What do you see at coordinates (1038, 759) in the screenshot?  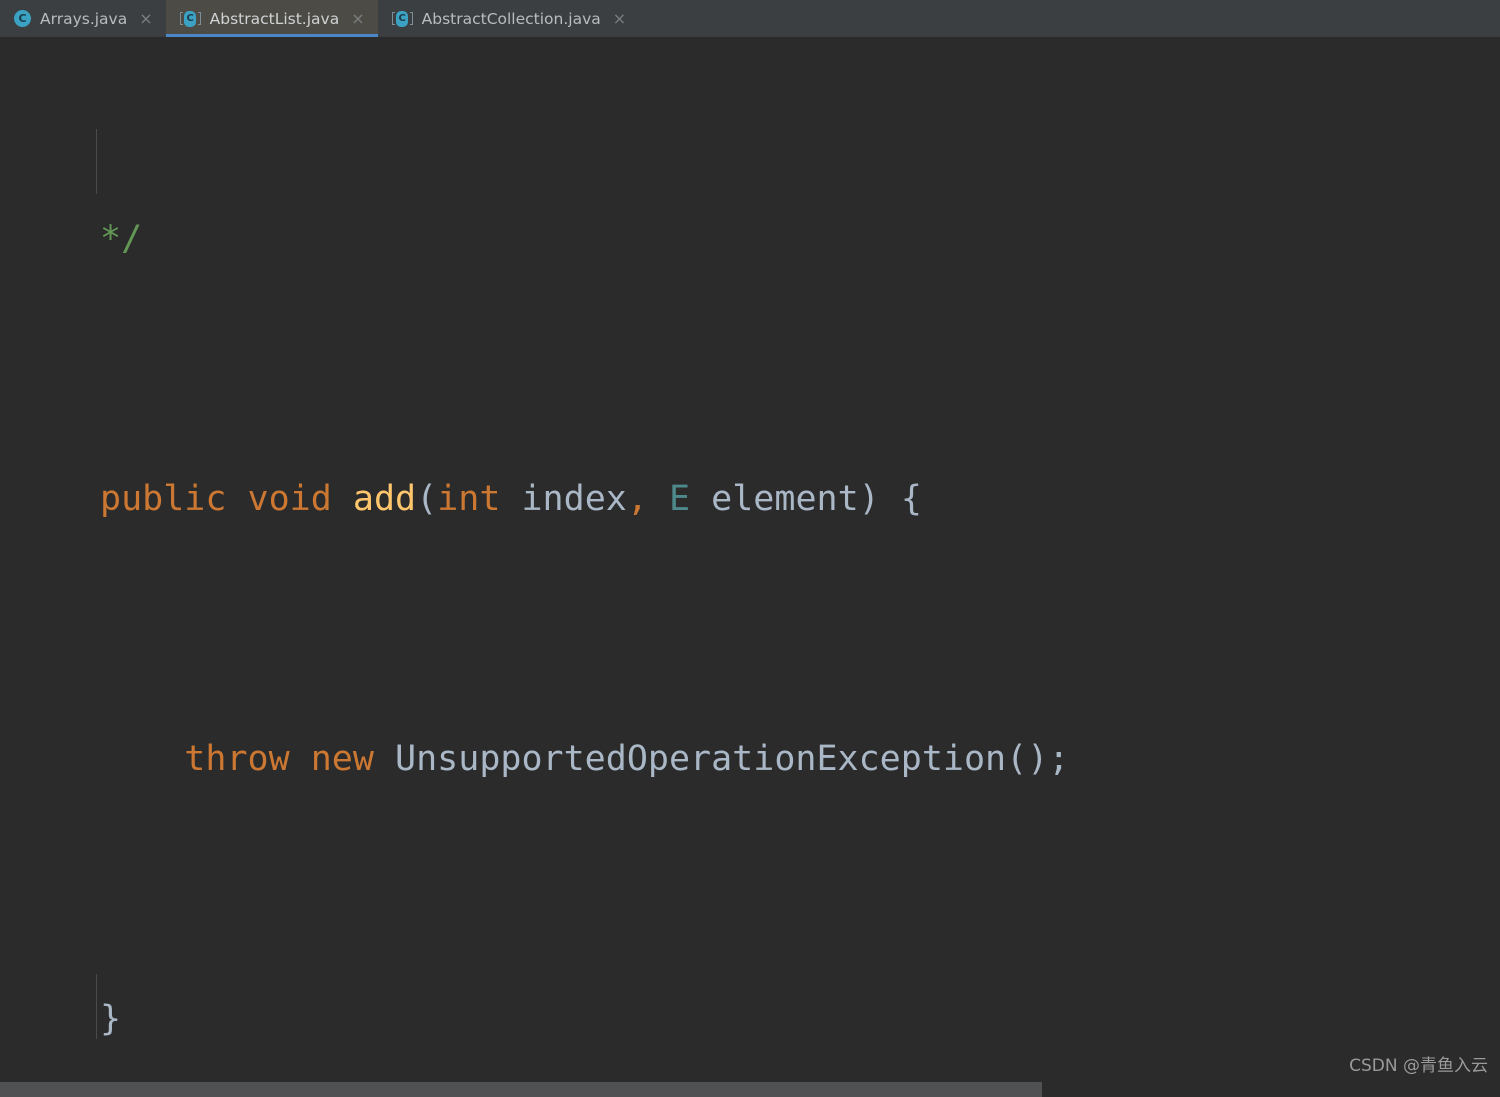 I see `punct-call-semicolon: ();` at bounding box center [1038, 759].